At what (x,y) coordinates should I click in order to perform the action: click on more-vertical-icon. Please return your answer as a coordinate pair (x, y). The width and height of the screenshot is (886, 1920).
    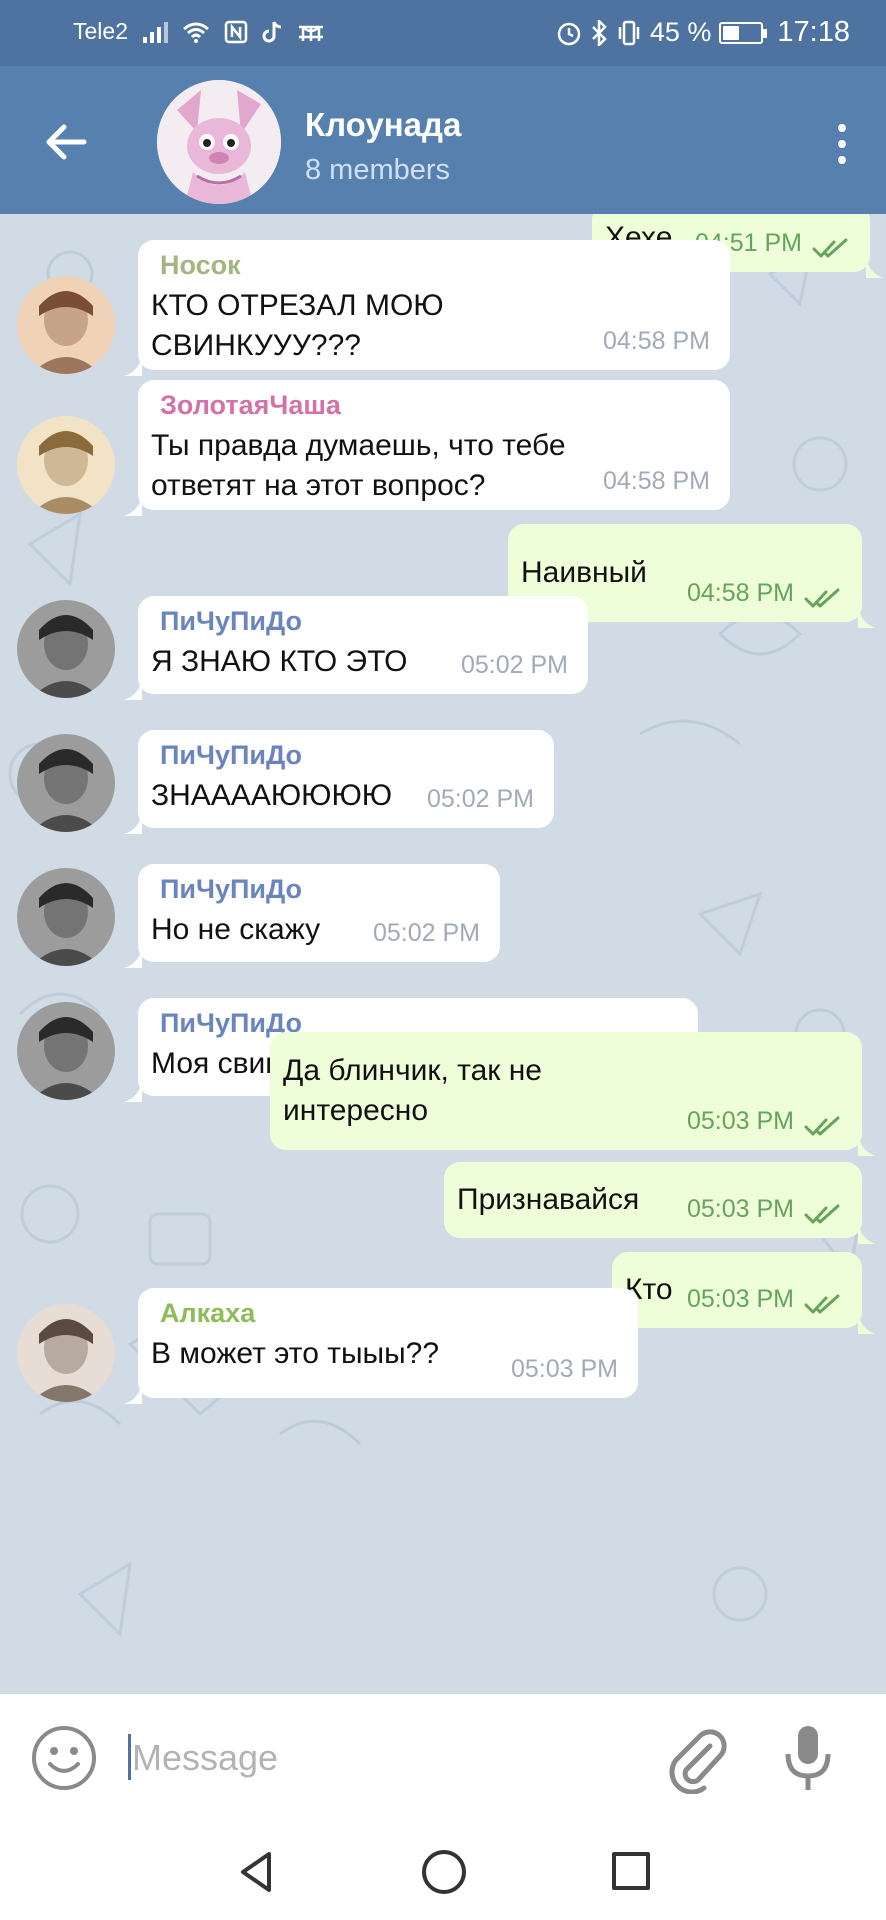
    Looking at the image, I should click on (842, 128).